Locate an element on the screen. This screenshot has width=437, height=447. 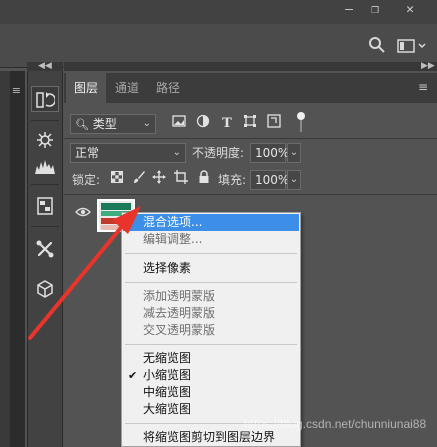
toolbar-collapse-strip: ◀◀ is located at coordinates (45, 66).